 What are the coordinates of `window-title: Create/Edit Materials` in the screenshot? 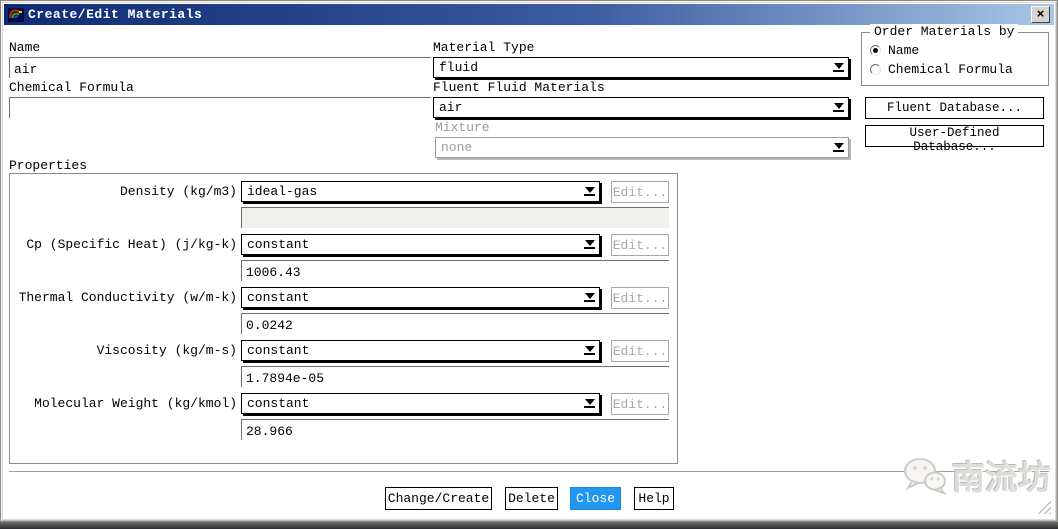 It's located at (115, 14).